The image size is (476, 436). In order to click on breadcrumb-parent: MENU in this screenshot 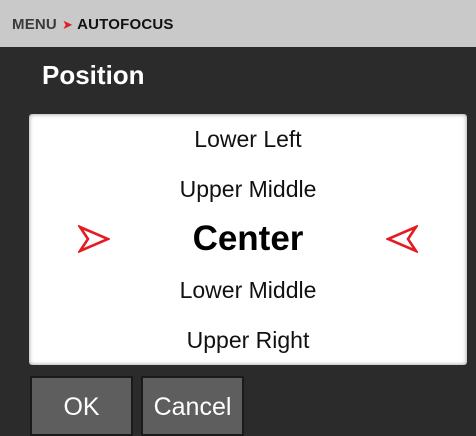, I will do `click(34, 24)`.